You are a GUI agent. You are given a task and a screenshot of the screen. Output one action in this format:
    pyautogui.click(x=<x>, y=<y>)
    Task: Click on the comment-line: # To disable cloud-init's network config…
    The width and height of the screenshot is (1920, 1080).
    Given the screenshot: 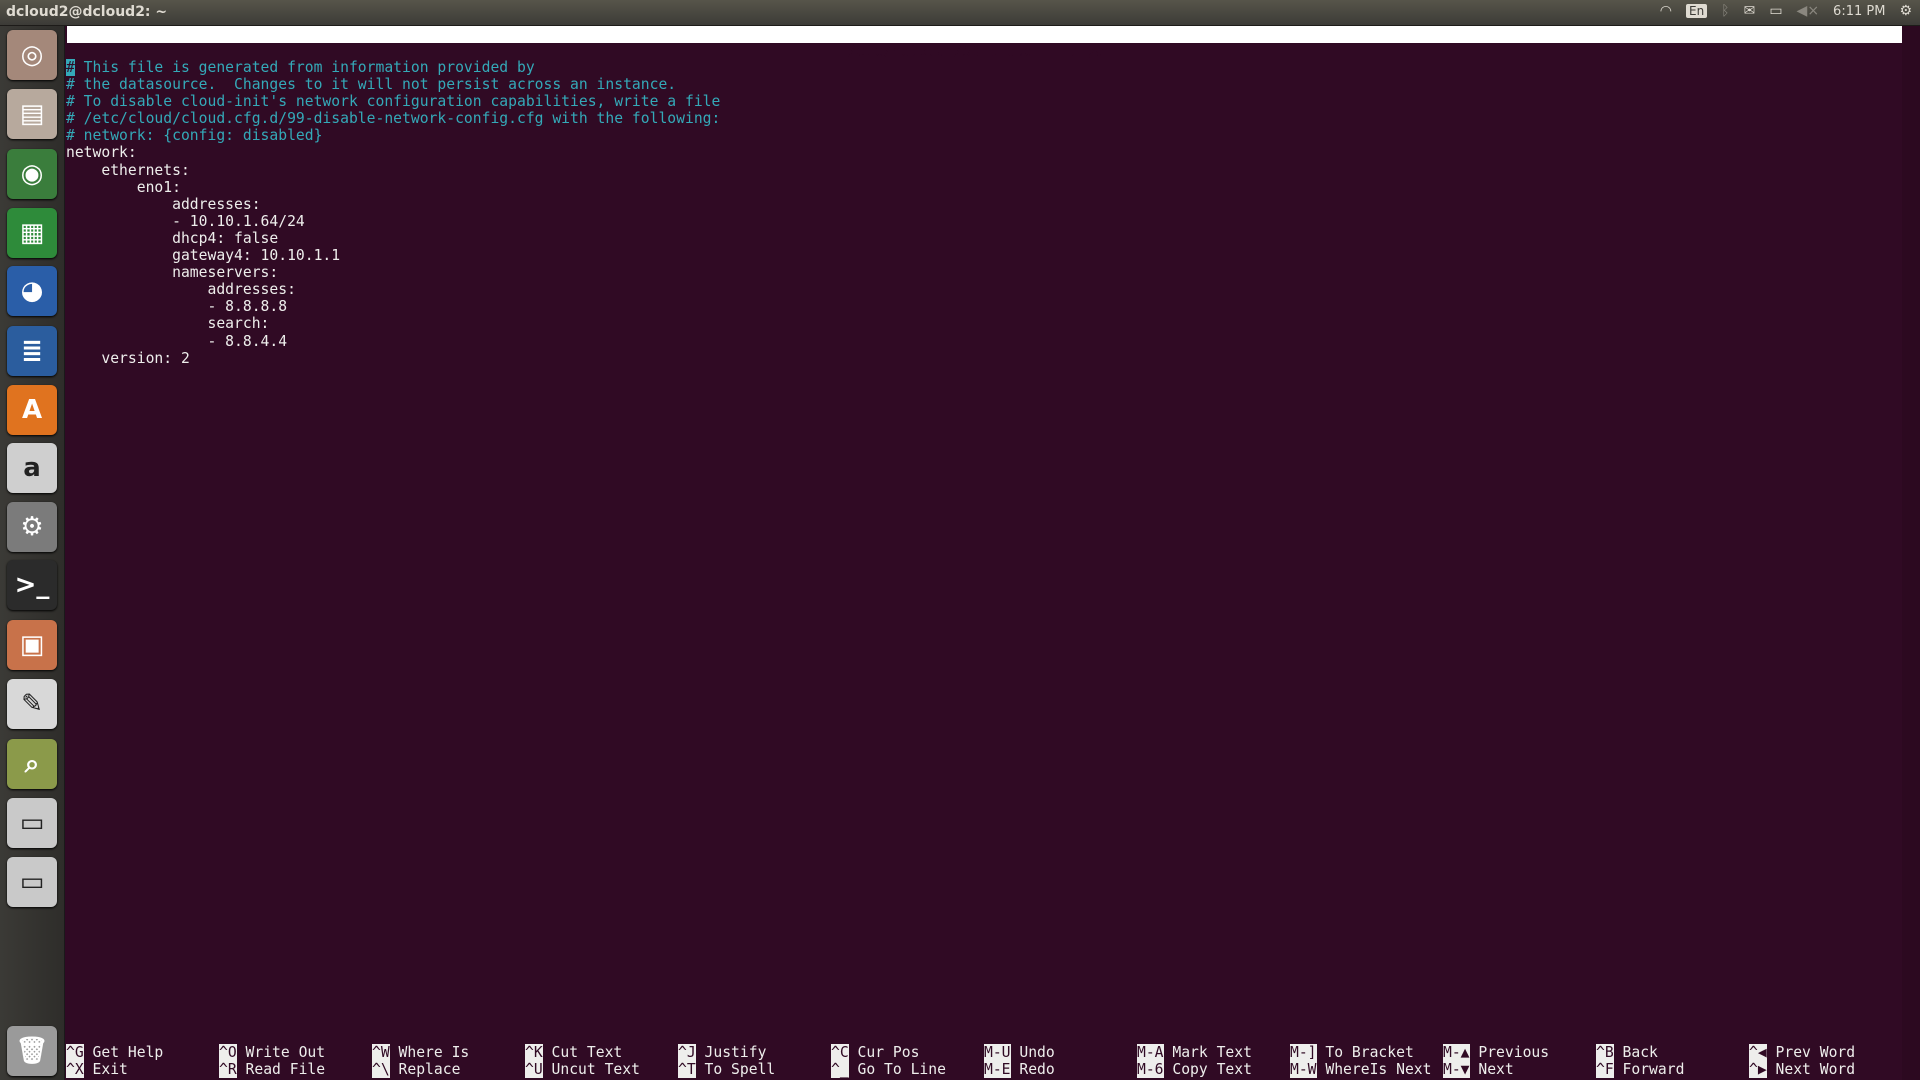 What is the action you would take?
    pyautogui.click(x=393, y=102)
    